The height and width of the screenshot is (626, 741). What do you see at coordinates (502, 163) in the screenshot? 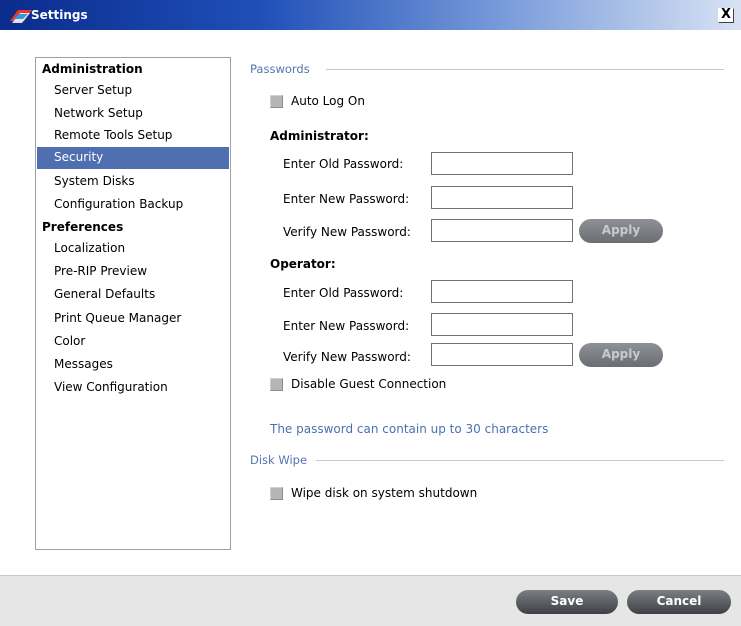
I see `admin-old-password-field` at bounding box center [502, 163].